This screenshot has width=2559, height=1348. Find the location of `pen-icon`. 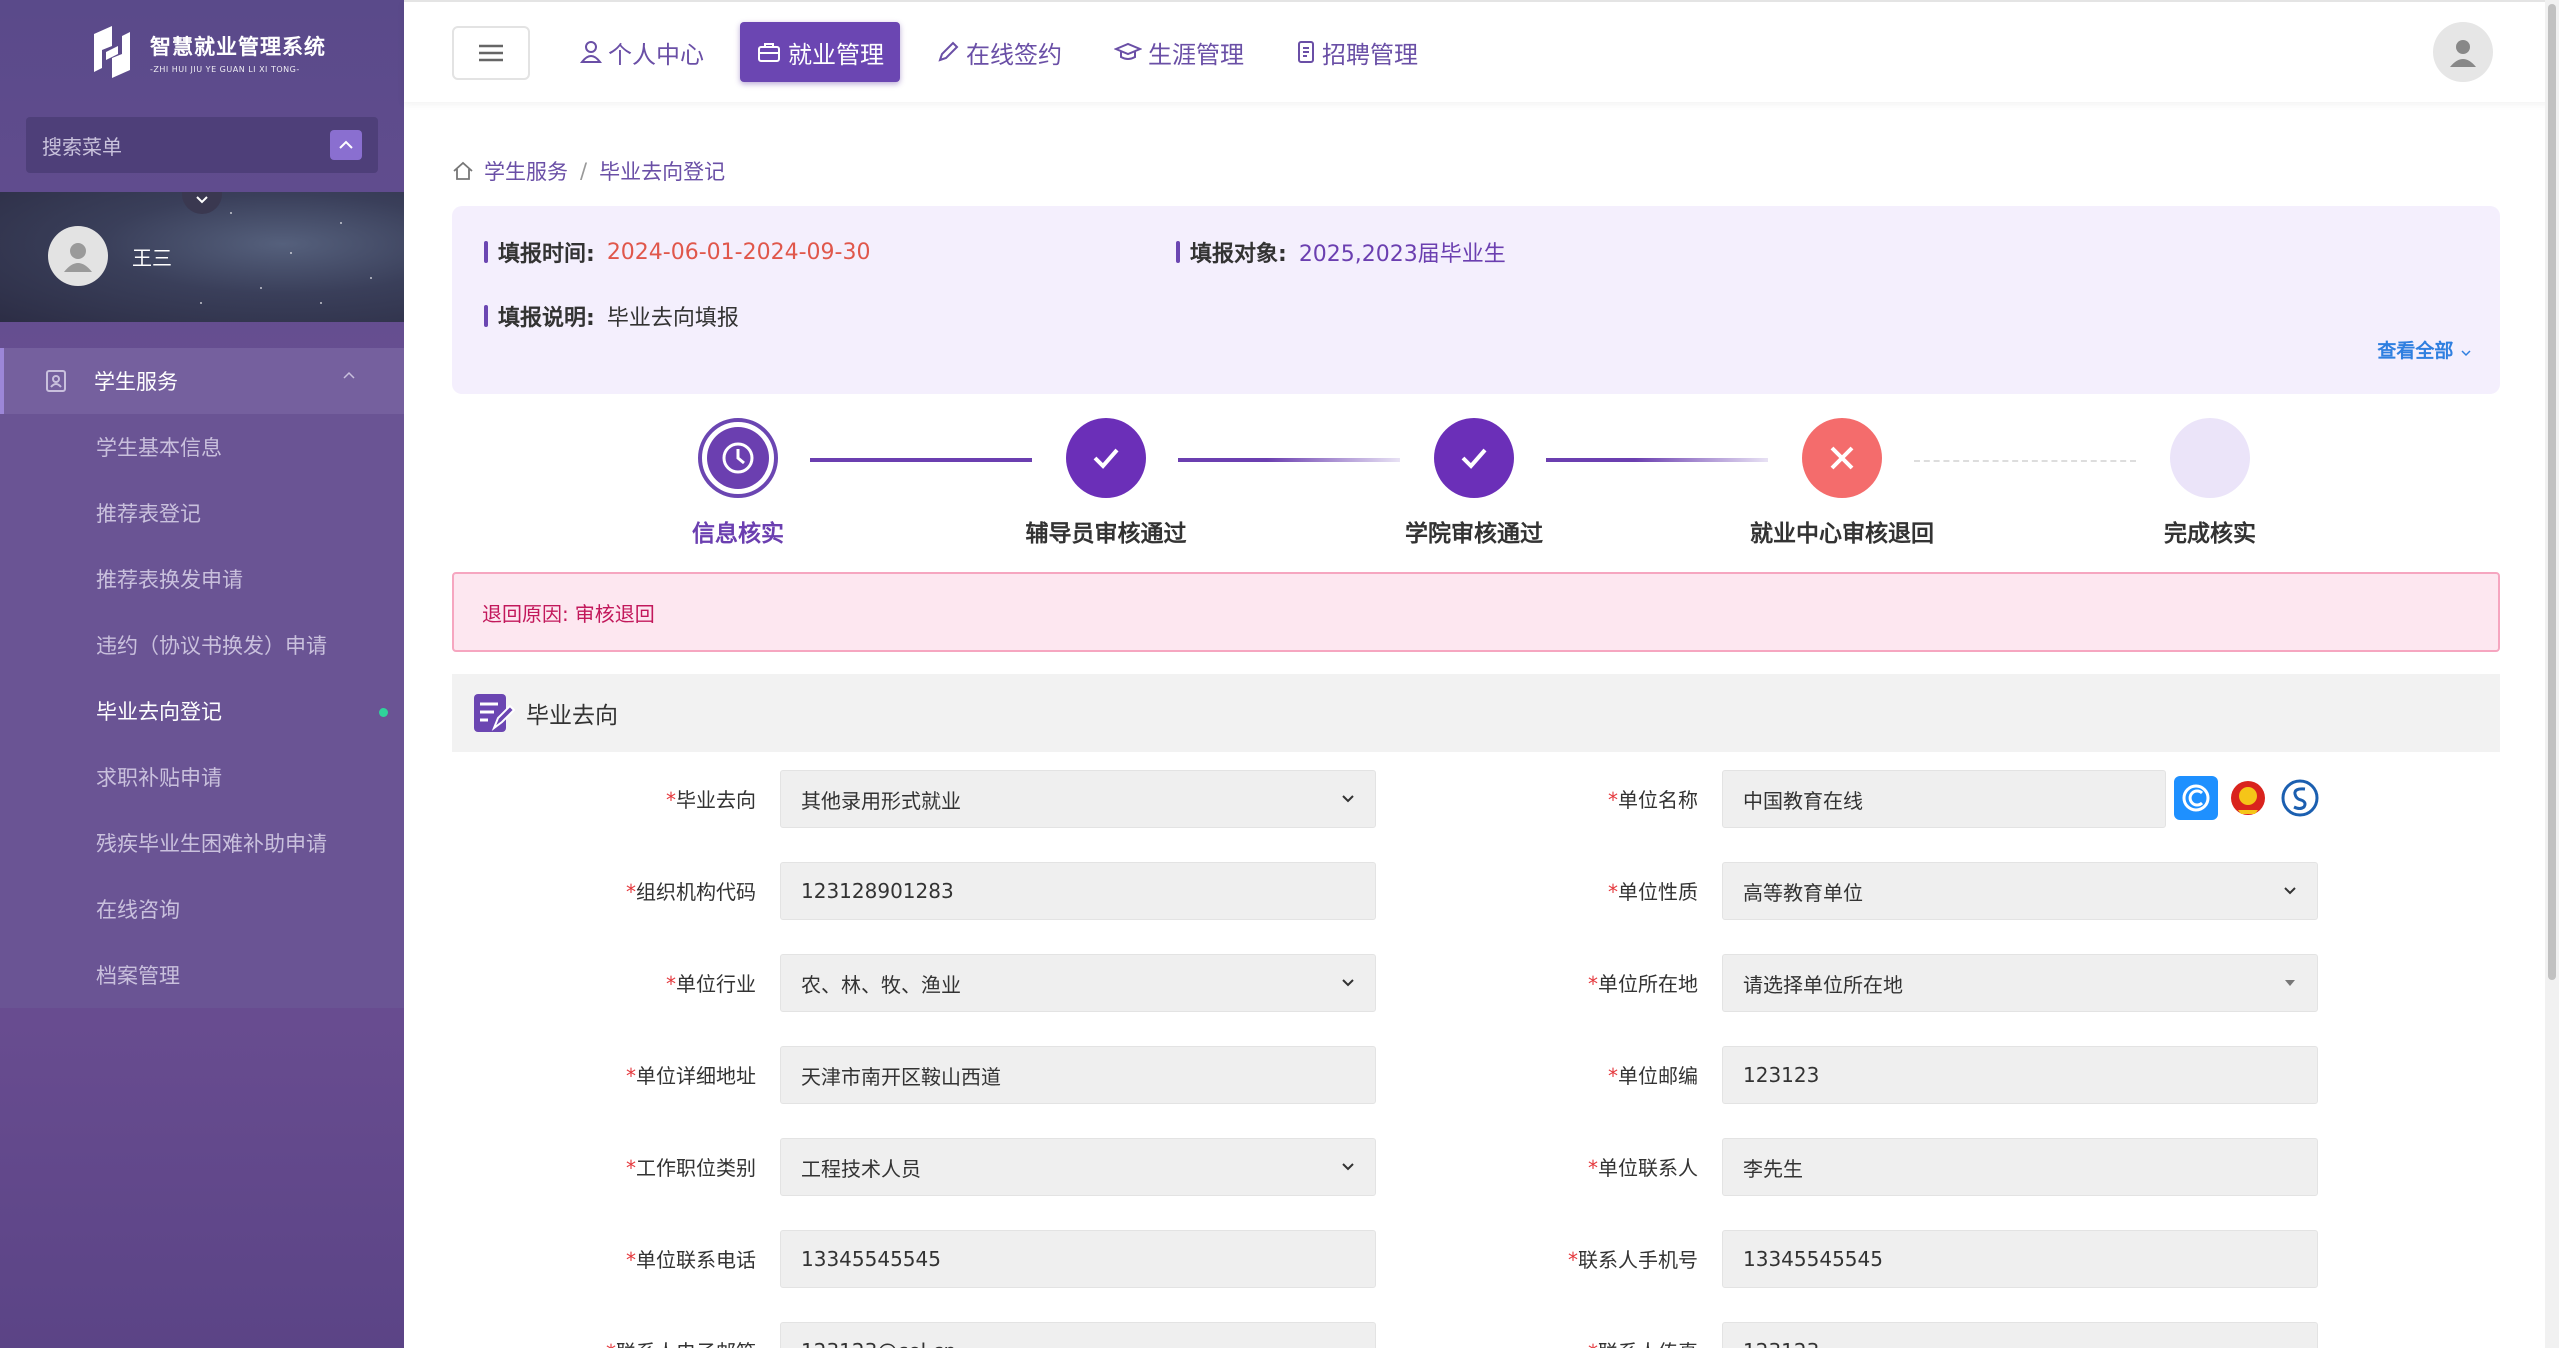

pen-icon is located at coordinates (948, 51).